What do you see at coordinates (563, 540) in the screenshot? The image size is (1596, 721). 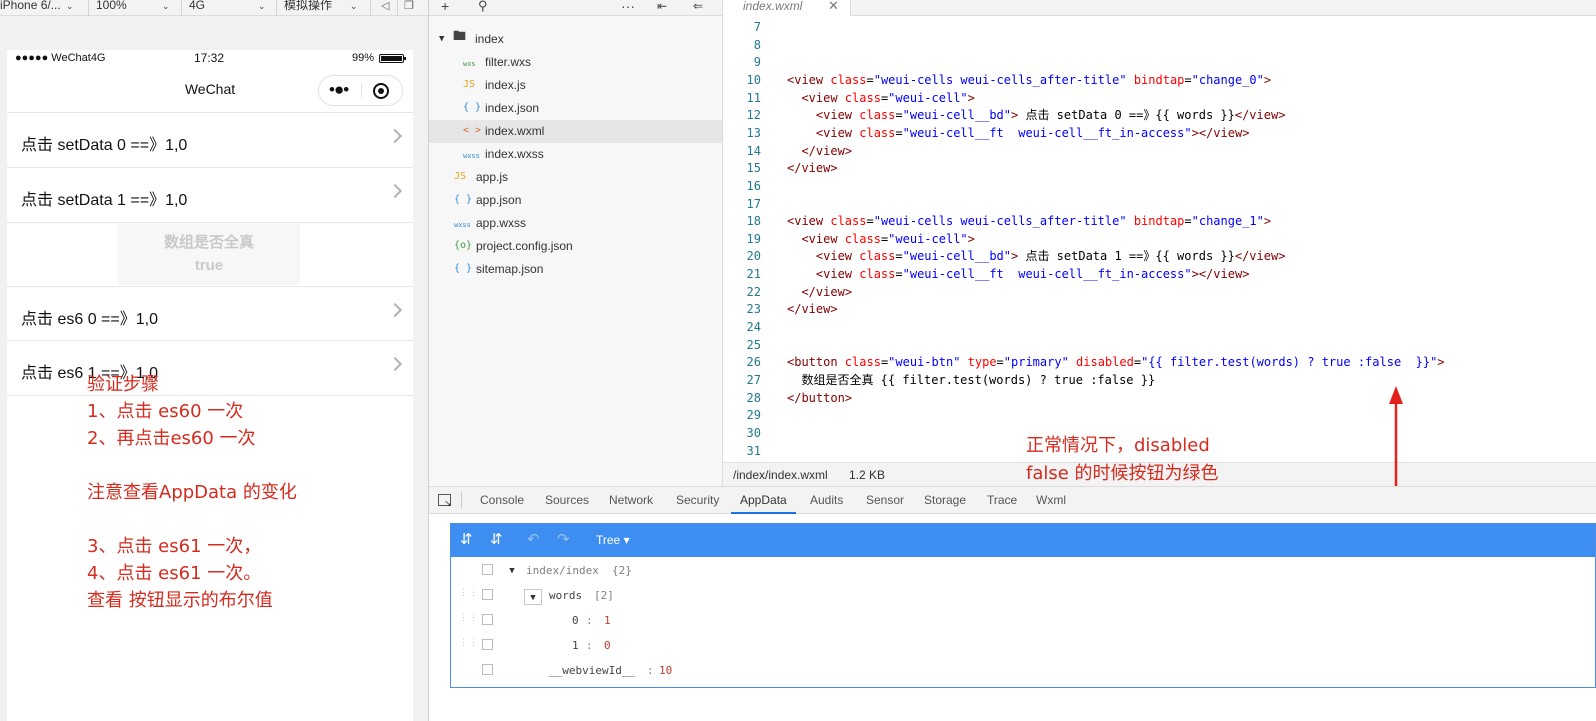 I see `redo-icon: ↷` at bounding box center [563, 540].